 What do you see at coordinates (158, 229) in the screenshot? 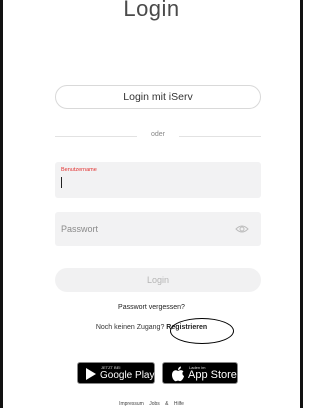
I see `password-field: Passwort` at bounding box center [158, 229].